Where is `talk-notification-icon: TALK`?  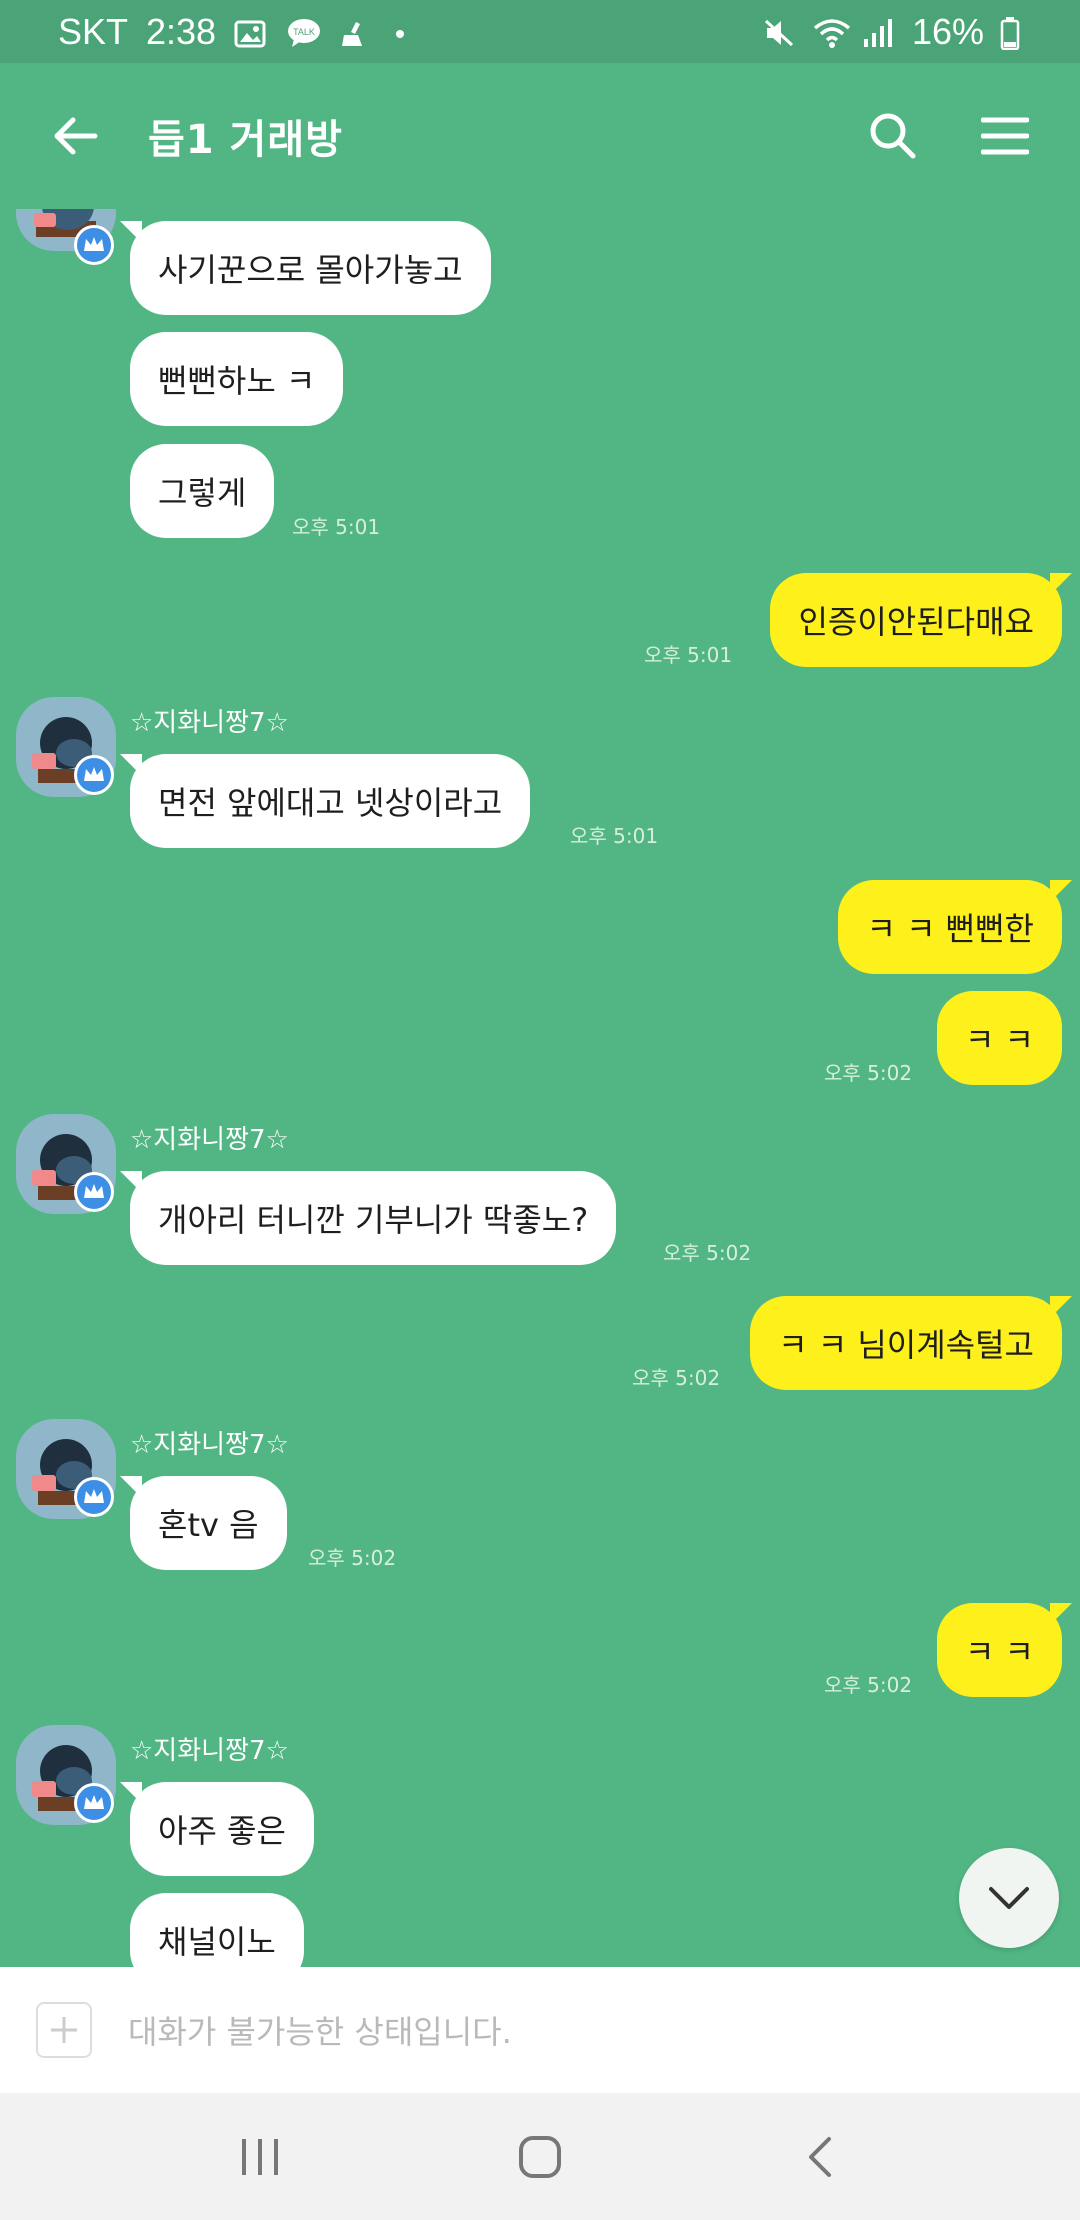 talk-notification-icon: TALK is located at coordinates (303, 32).